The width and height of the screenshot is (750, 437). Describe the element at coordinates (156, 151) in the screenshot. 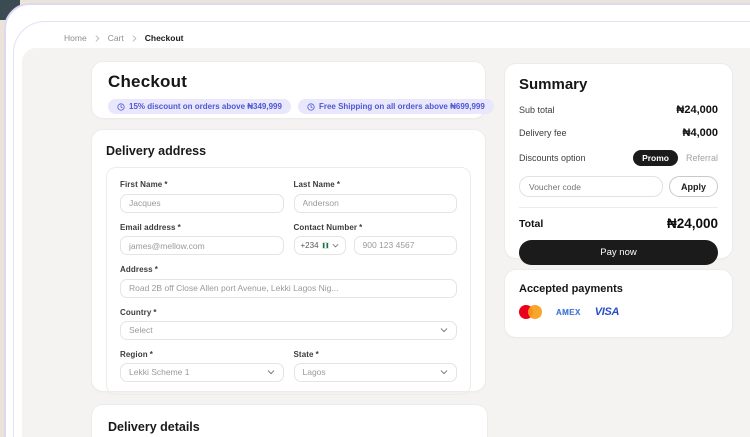

I see `delivery-address-title: Delivery address` at that location.